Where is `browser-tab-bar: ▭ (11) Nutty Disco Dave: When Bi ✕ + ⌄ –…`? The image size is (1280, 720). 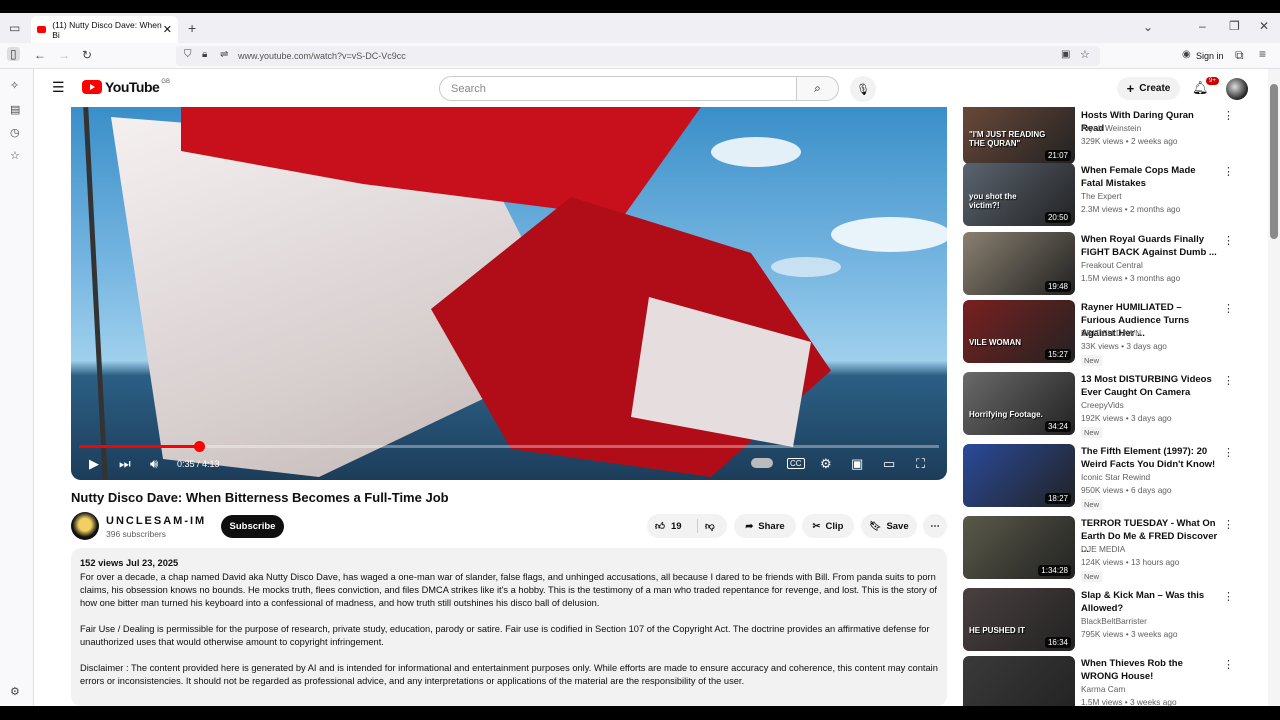
browser-tab-bar: ▭ (11) Nutty Disco Dave: When Bi ✕ + ⌄ –… is located at coordinates (640, 28).